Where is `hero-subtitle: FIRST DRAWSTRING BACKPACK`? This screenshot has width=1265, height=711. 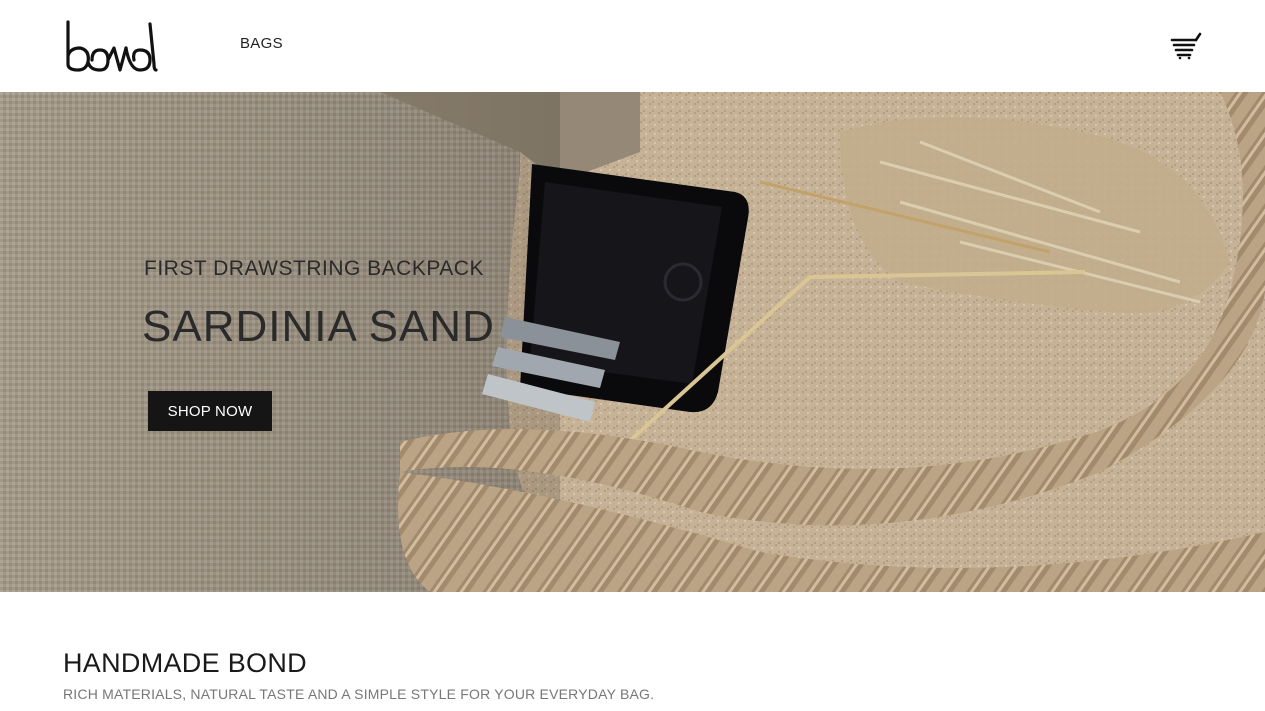
hero-subtitle: FIRST DRAWSTRING BACKPACK is located at coordinates (314, 268).